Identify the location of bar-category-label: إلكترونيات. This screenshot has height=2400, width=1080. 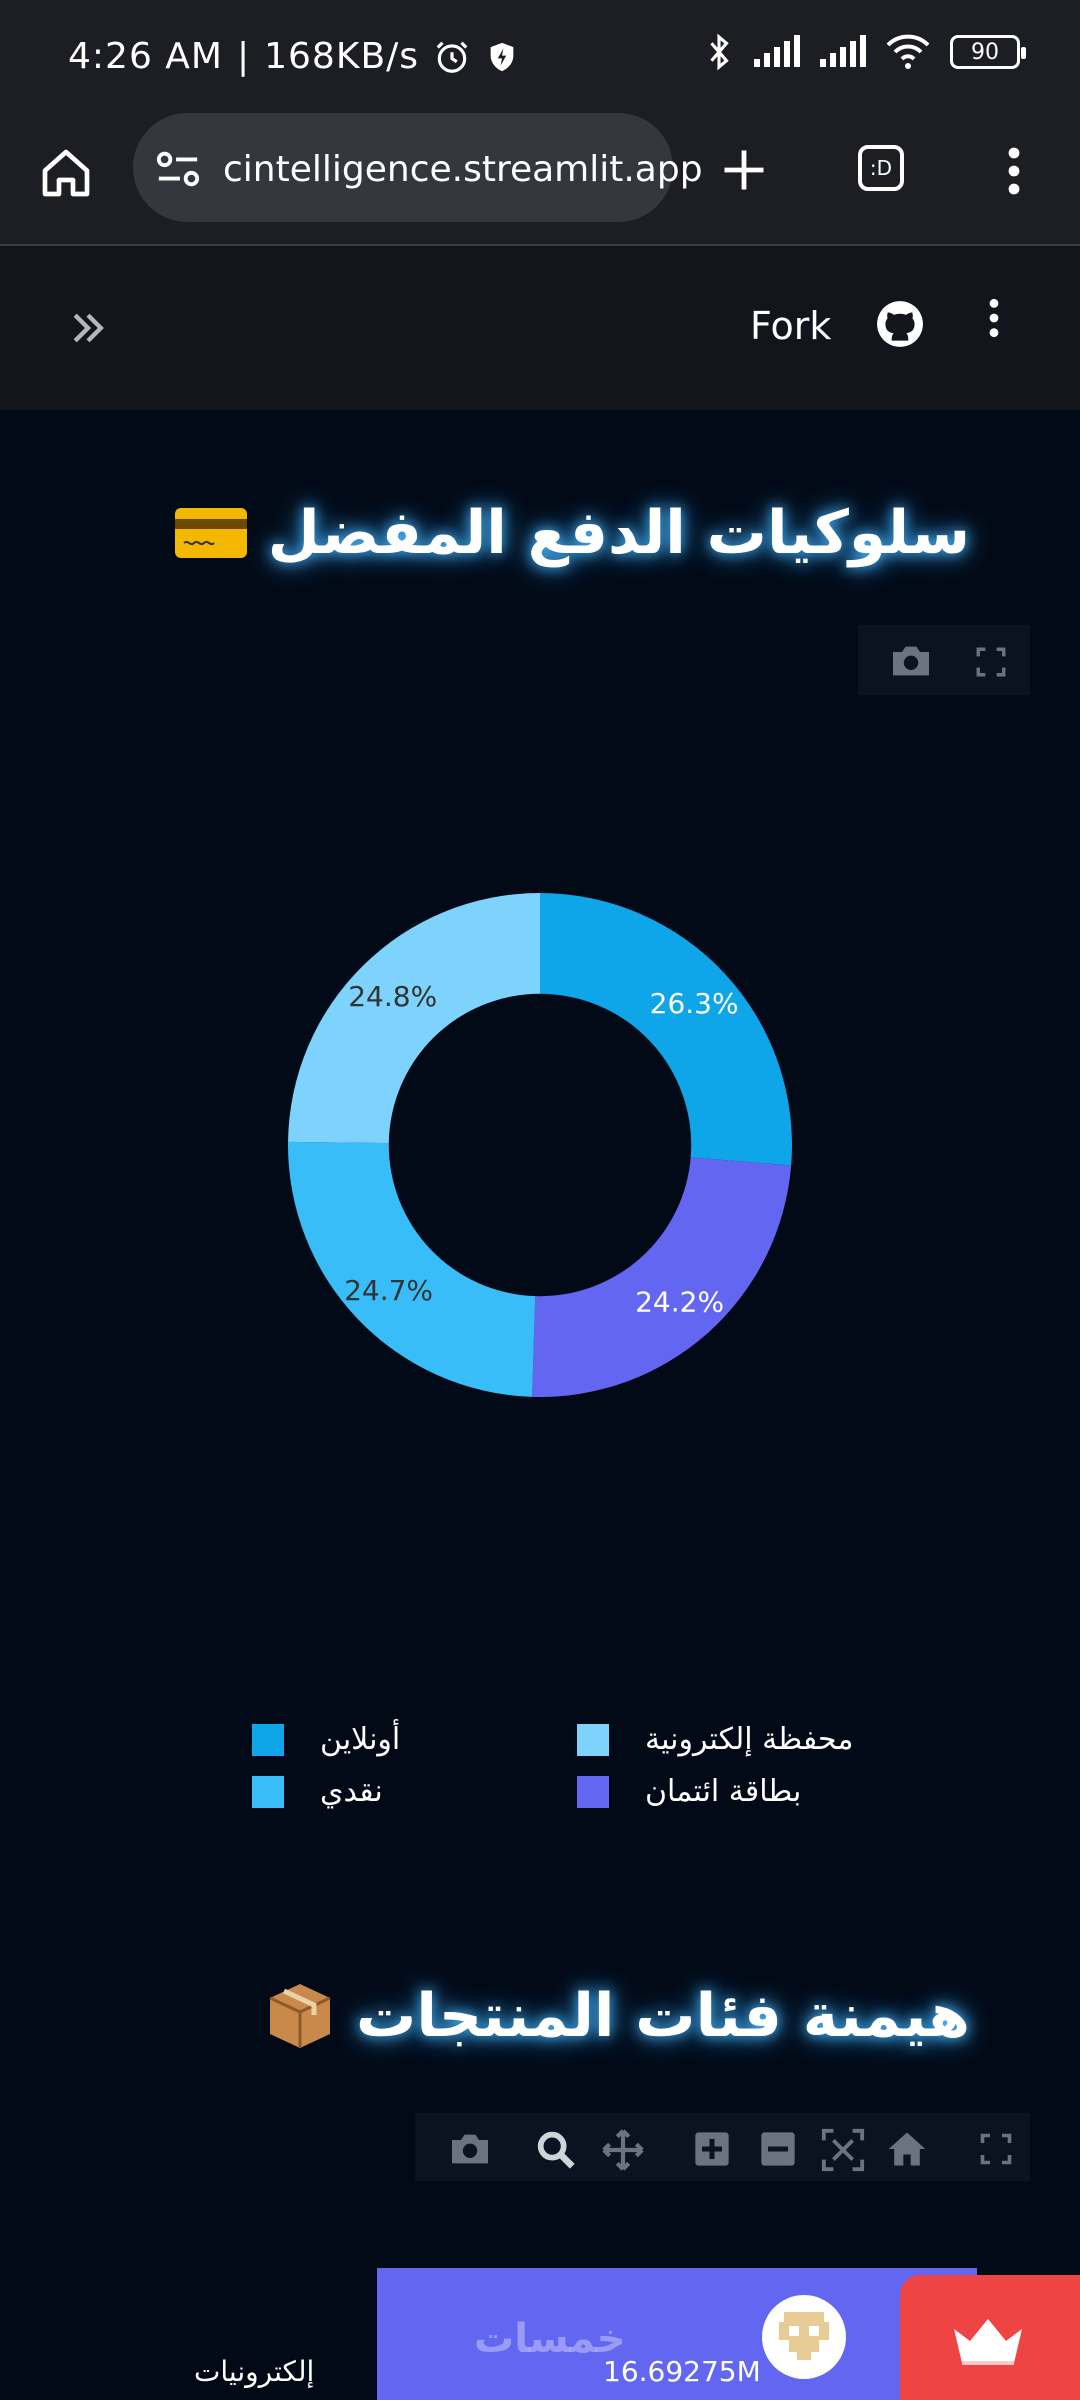
(254, 2371).